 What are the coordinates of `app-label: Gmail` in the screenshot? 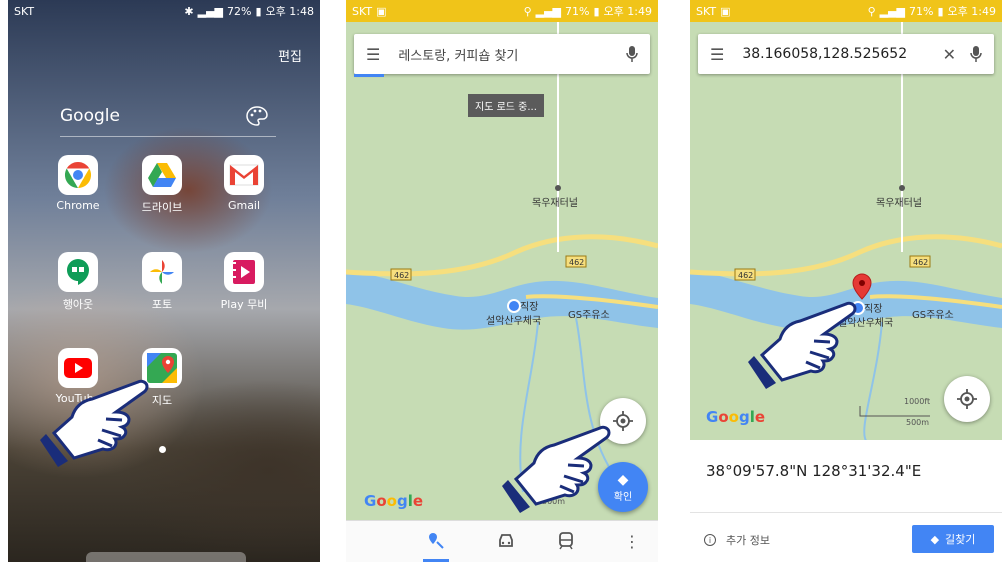 It's located at (244, 205).